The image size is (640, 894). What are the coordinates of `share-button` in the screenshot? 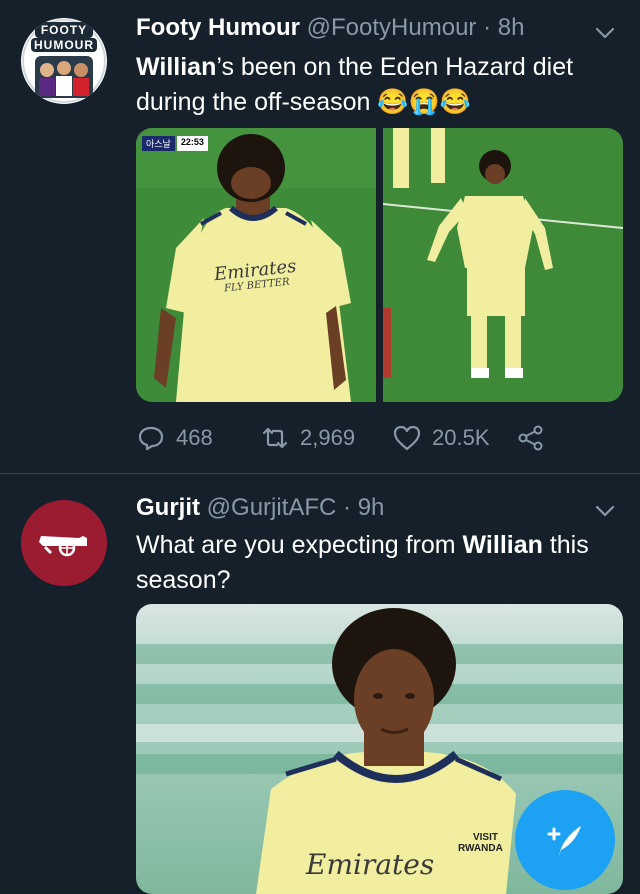 It's located at (531, 438).